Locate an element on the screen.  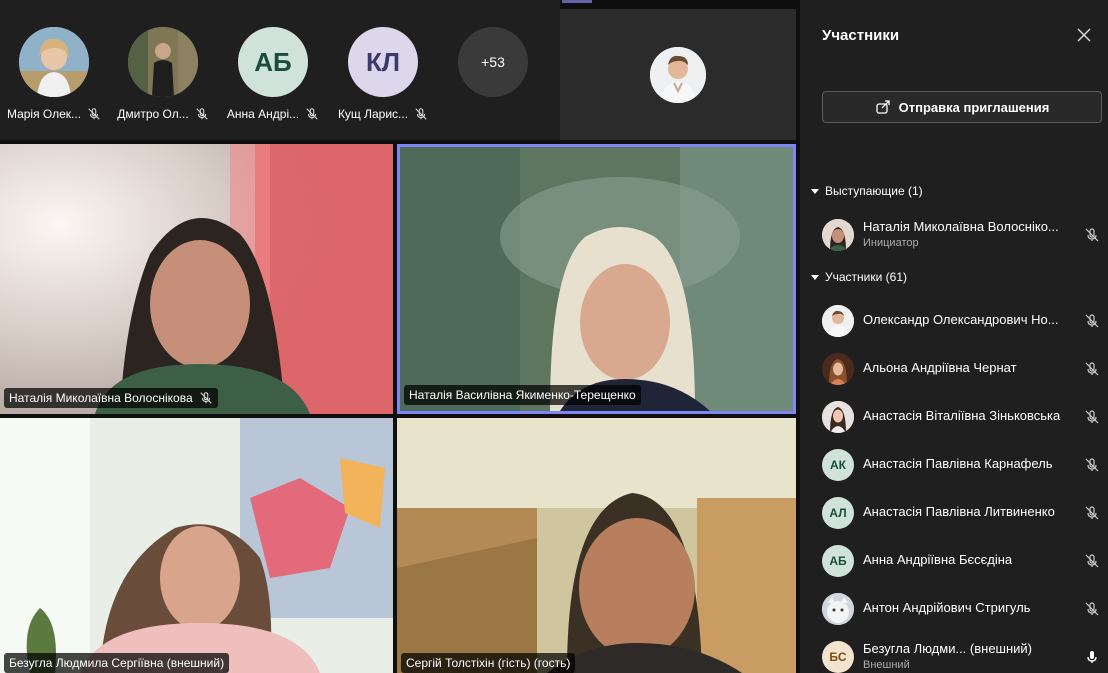
participant-name: Наталія Василівна Якименко-Терещенко is located at coordinates (522, 395).